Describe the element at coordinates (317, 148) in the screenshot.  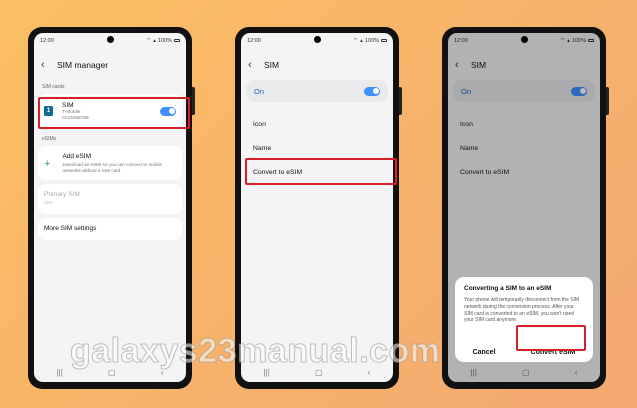
I see `option-name: Name` at that location.